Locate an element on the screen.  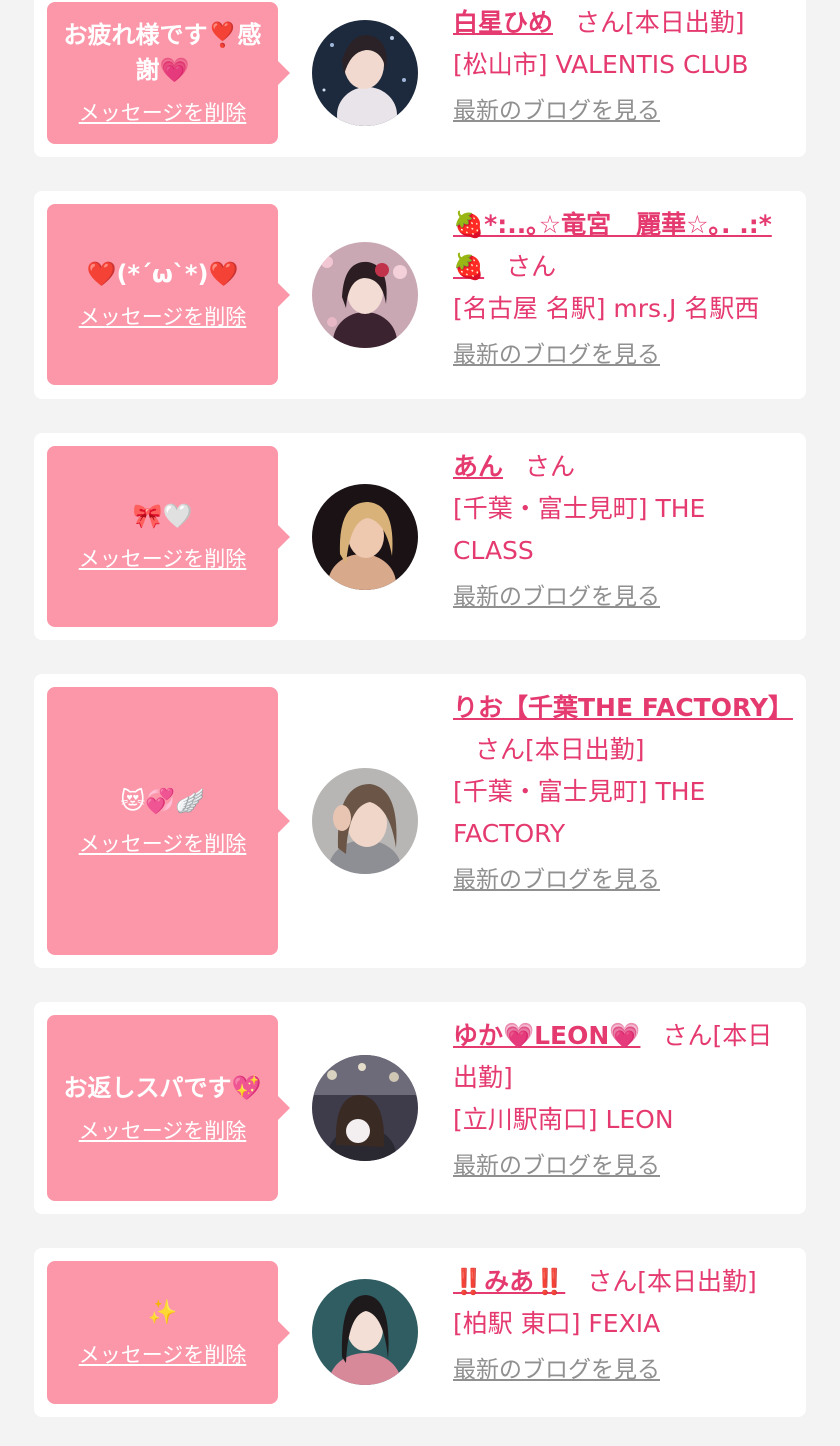
shop-label: [立川駅南口] LEON is located at coordinates (563, 1119).